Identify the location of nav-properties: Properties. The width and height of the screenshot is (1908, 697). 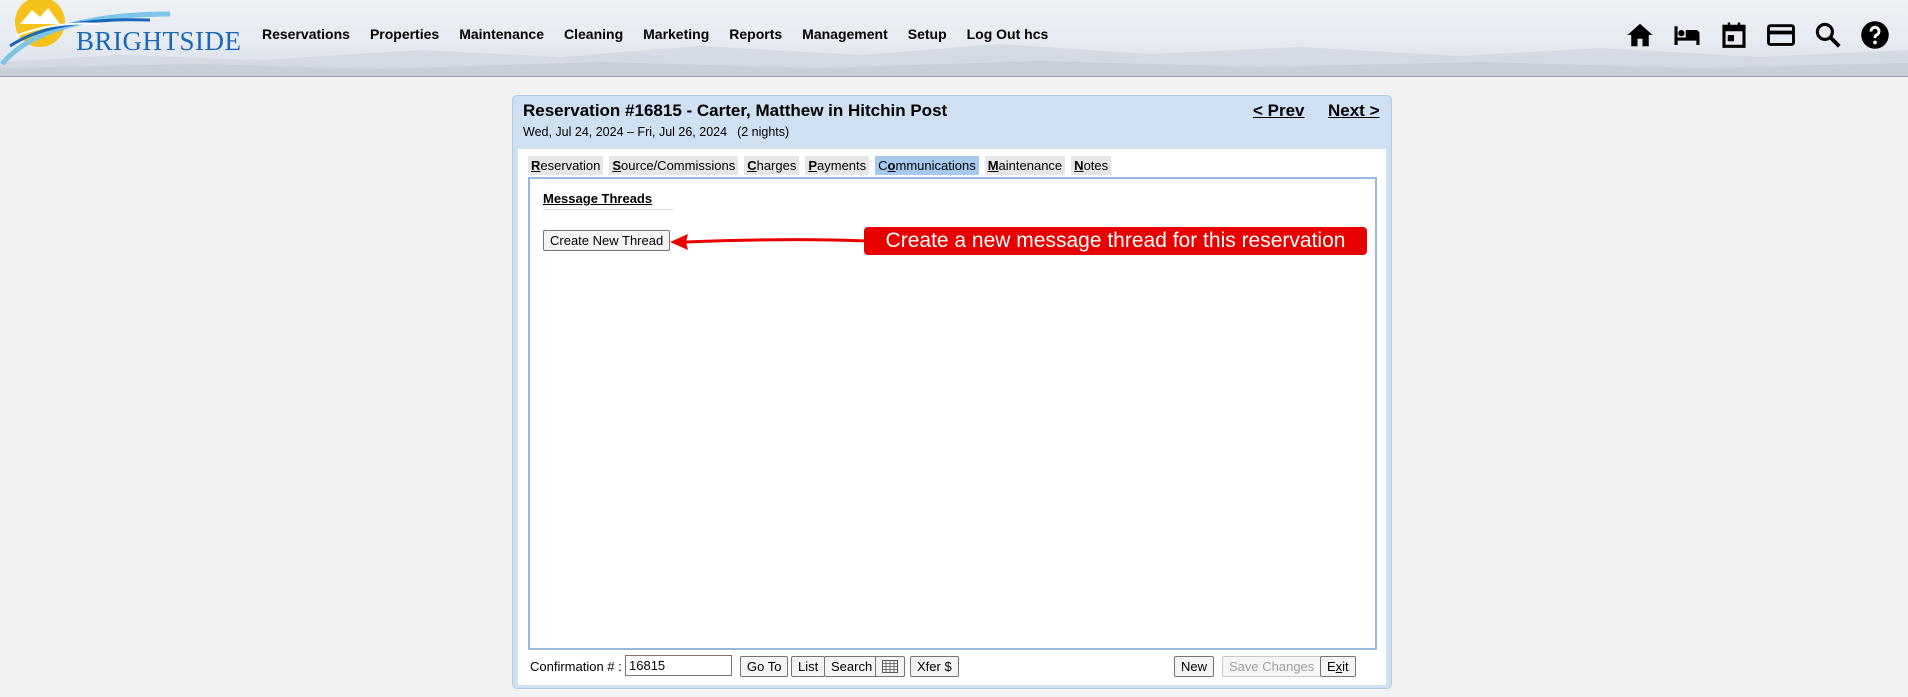
(404, 34).